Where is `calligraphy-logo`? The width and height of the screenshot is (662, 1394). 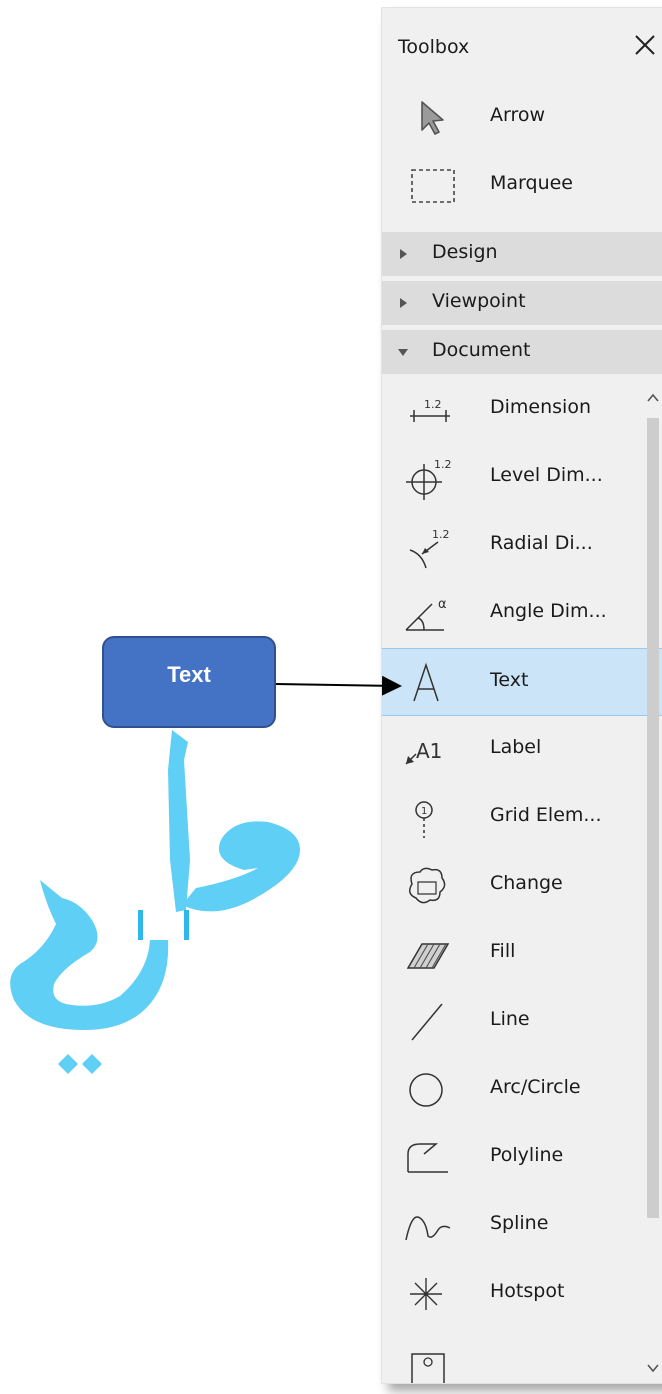
calligraphy-logo is located at coordinates (155, 902).